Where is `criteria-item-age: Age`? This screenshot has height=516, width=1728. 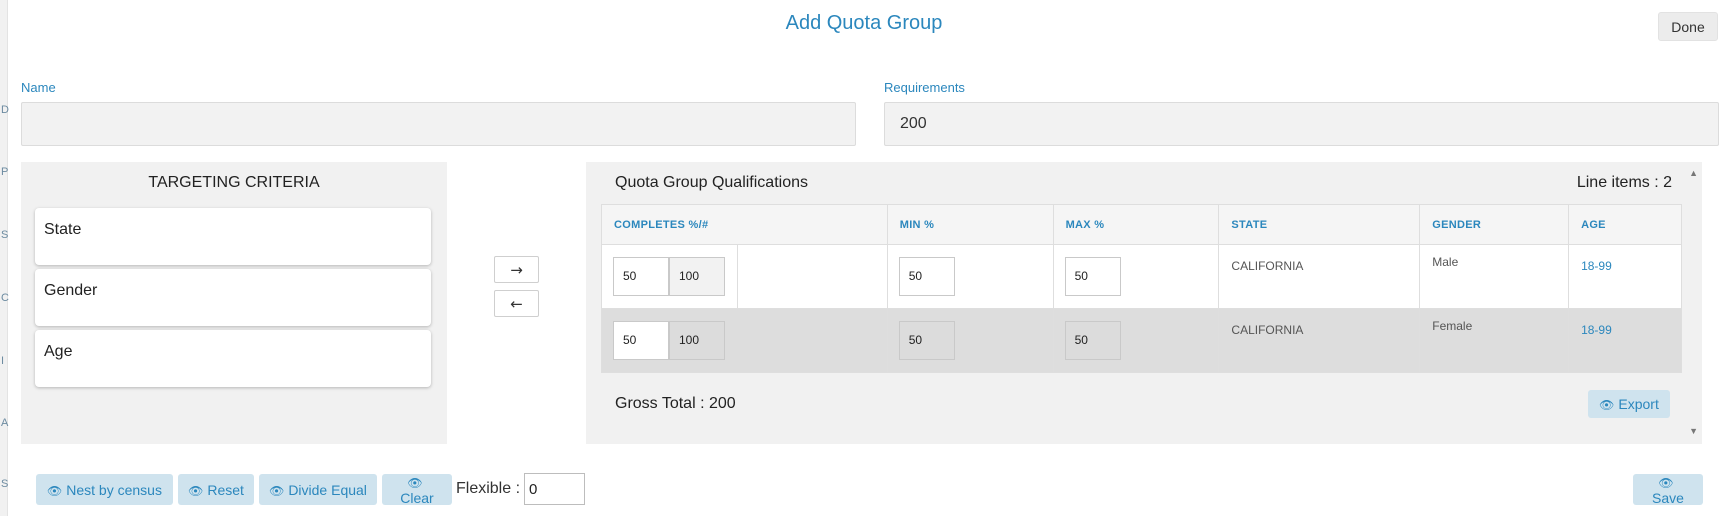
criteria-item-age: Age is located at coordinates (233, 358).